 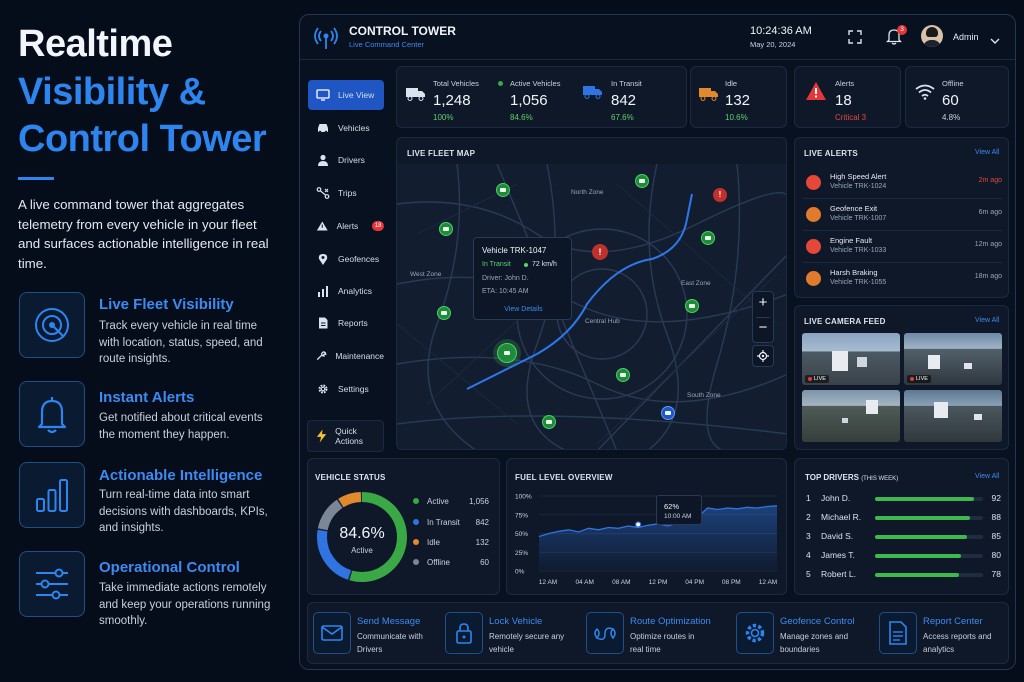 I want to click on x-tick-label: 08 AM, so click(x=621, y=582).